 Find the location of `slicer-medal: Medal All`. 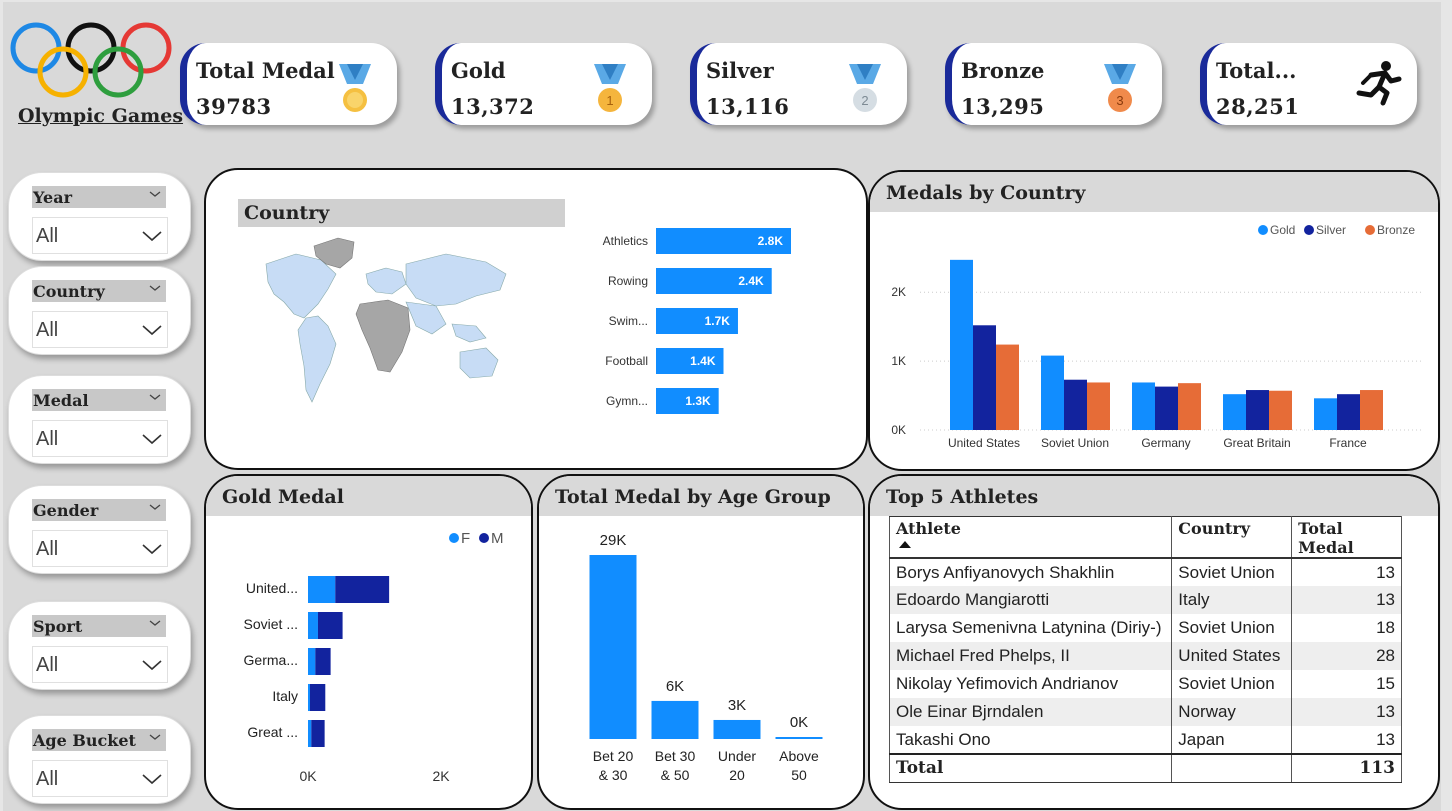

slicer-medal: Medal All is located at coordinates (99, 419).